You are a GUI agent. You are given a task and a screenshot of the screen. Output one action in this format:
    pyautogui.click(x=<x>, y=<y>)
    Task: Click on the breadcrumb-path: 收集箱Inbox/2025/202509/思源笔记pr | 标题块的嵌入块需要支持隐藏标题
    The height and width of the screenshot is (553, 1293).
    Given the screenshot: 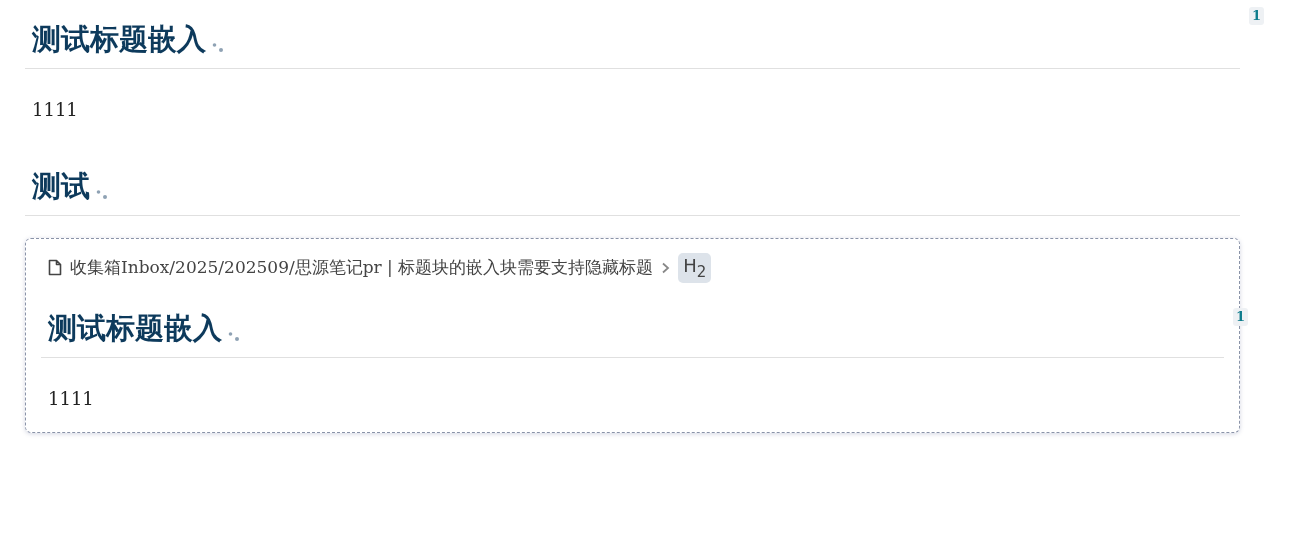 What is the action you would take?
    pyautogui.click(x=362, y=268)
    